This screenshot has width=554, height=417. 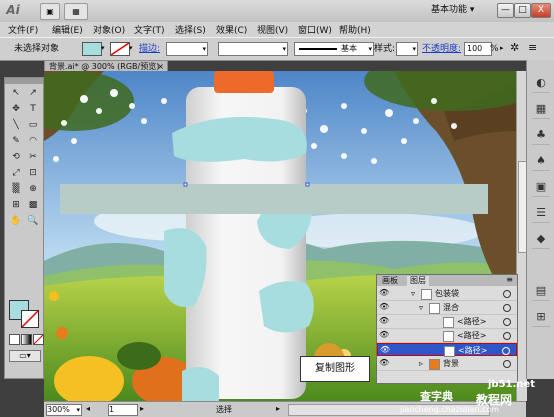 What do you see at coordinates (541, 161) in the screenshot?
I see `symbols-panel-icon: ♠` at bounding box center [541, 161].